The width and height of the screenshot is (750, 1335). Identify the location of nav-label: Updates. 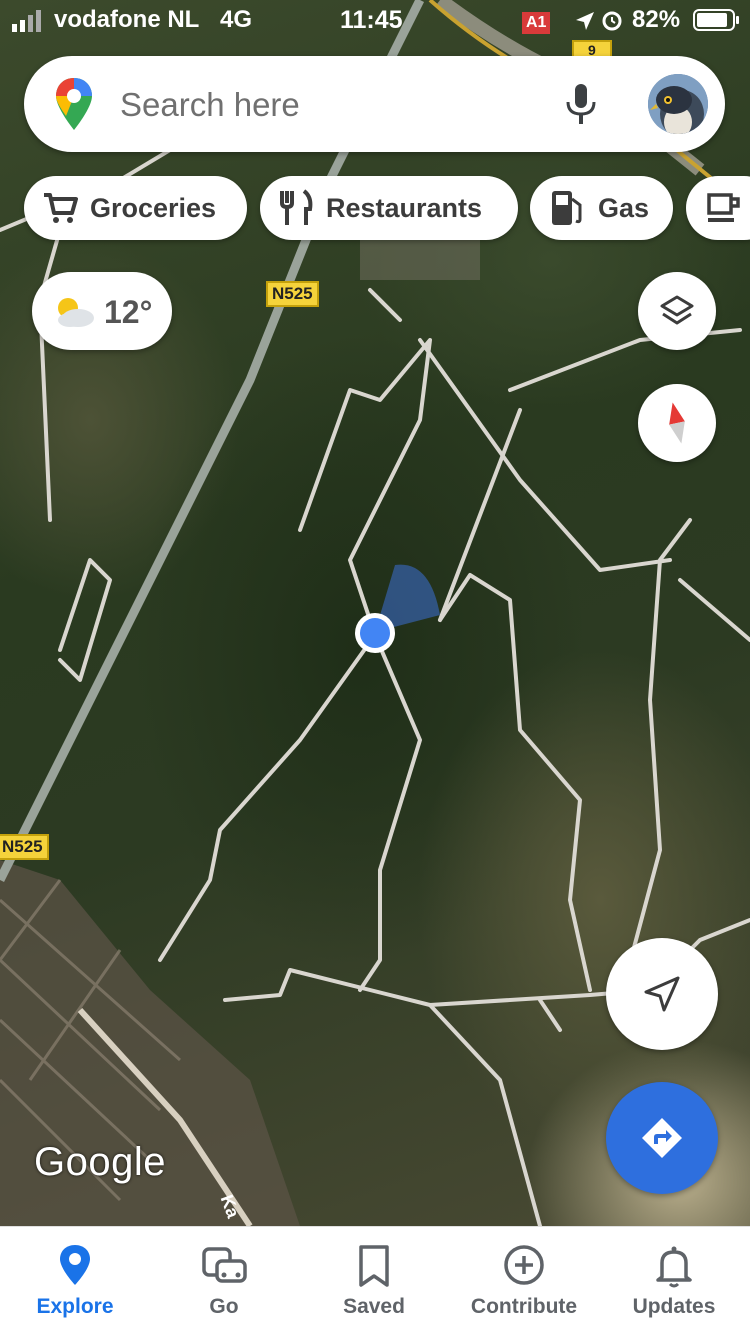
(674, 1306).